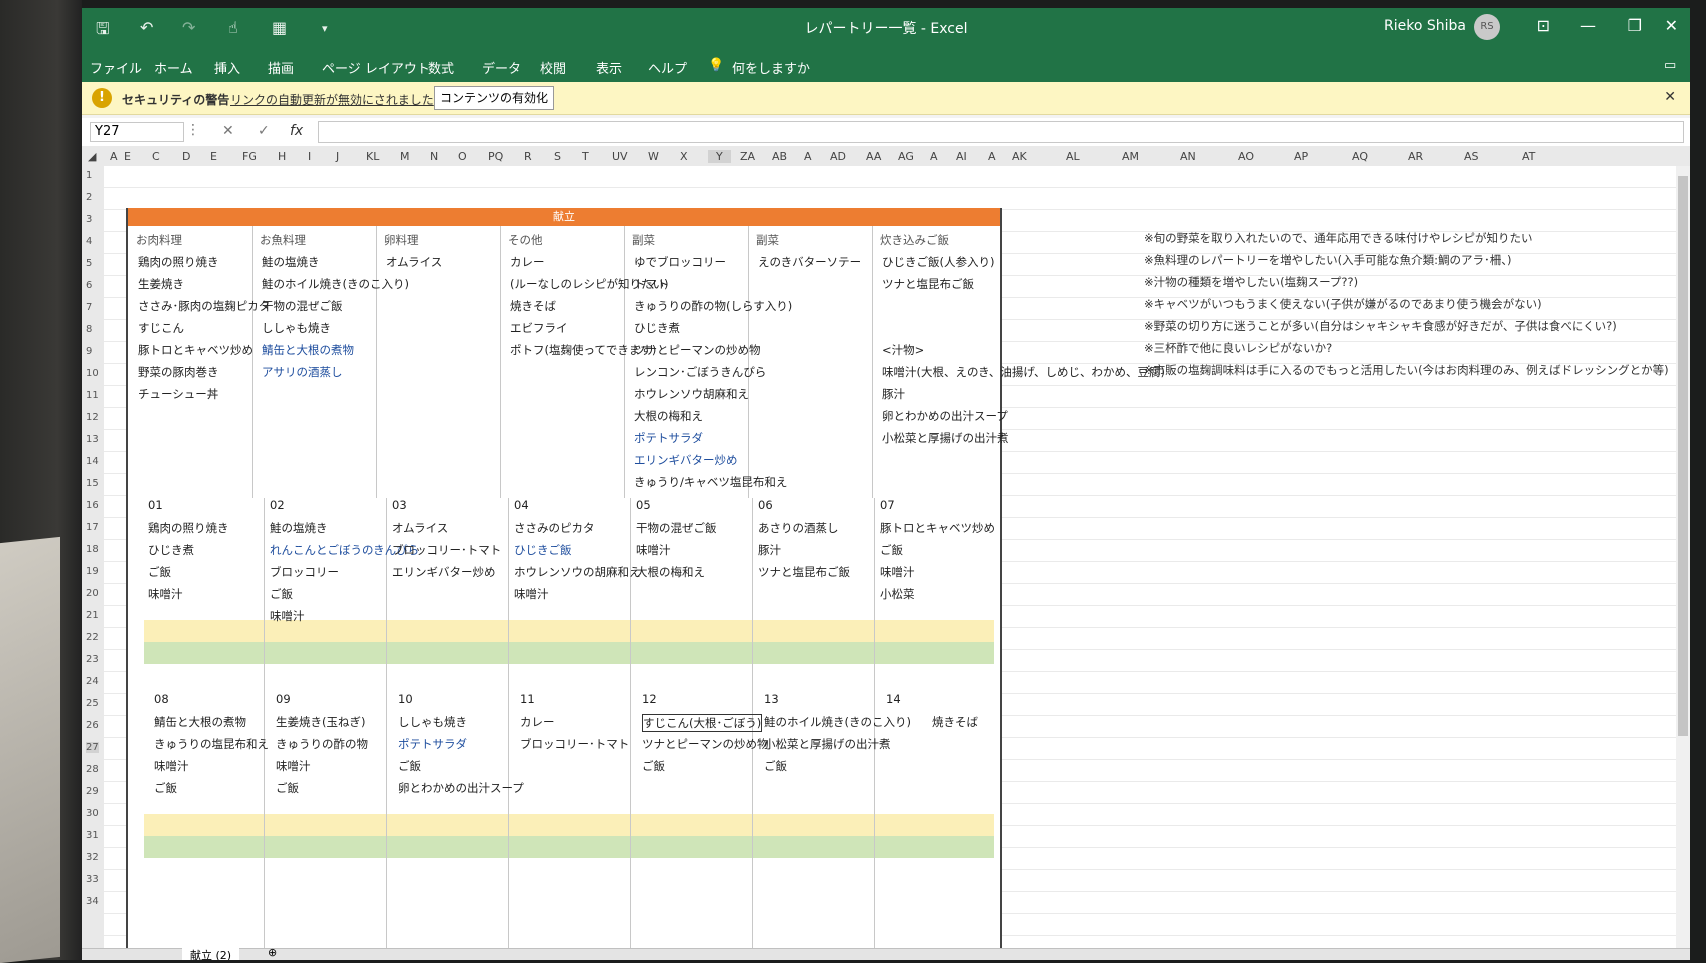 The height and width of the screenshot is (963, 1706). Describe the element at coordinates (528, 156) in the screenshot. I see `col-header: R` at that location.